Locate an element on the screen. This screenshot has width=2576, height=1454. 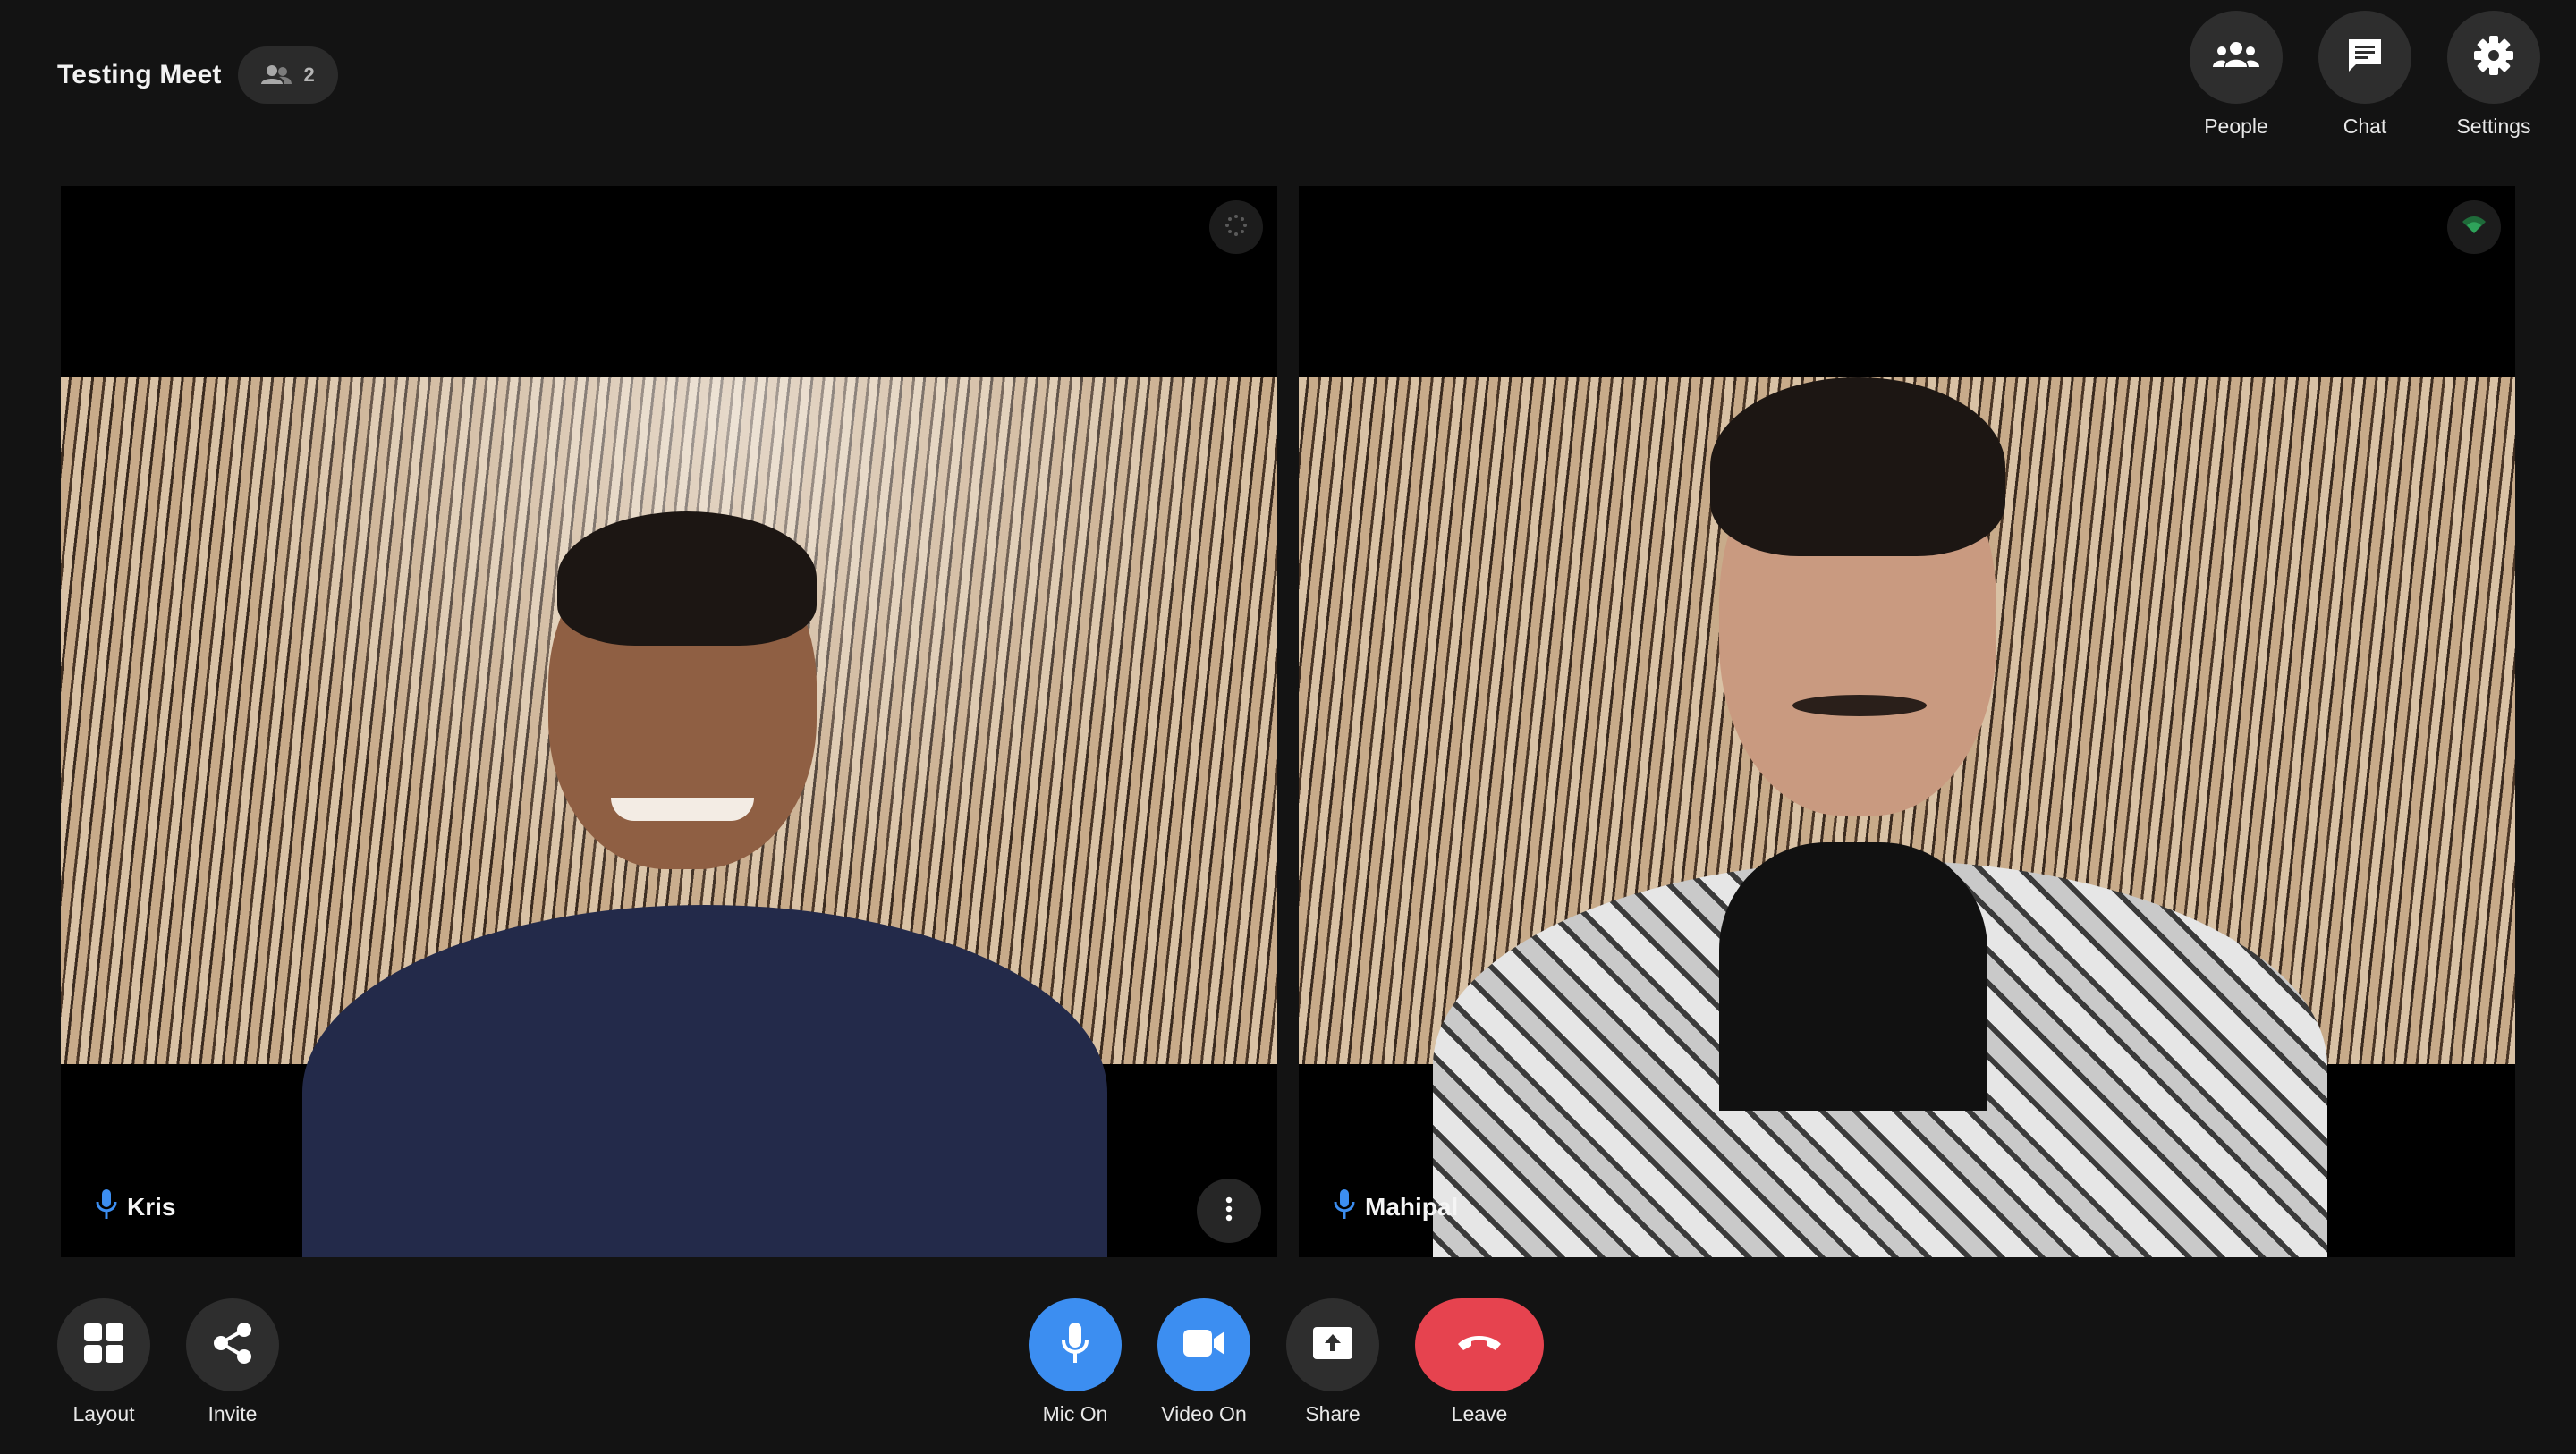
chat-button: Chat is located at coordinates (2364, 75).